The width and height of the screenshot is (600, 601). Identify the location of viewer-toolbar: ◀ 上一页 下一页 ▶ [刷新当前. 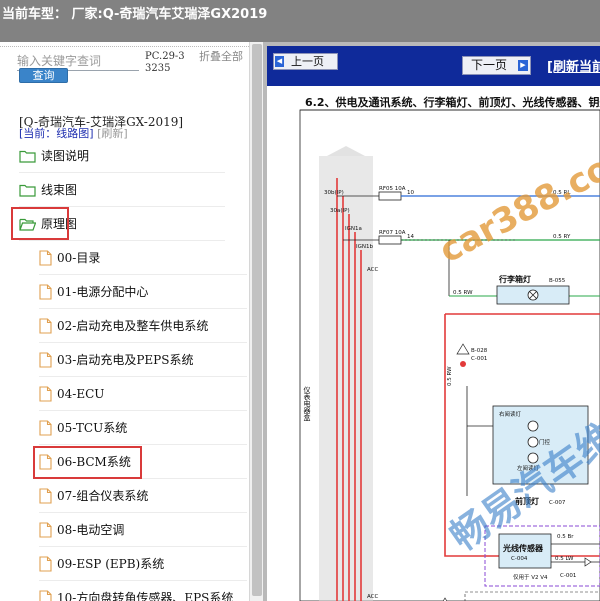
(433, 66).